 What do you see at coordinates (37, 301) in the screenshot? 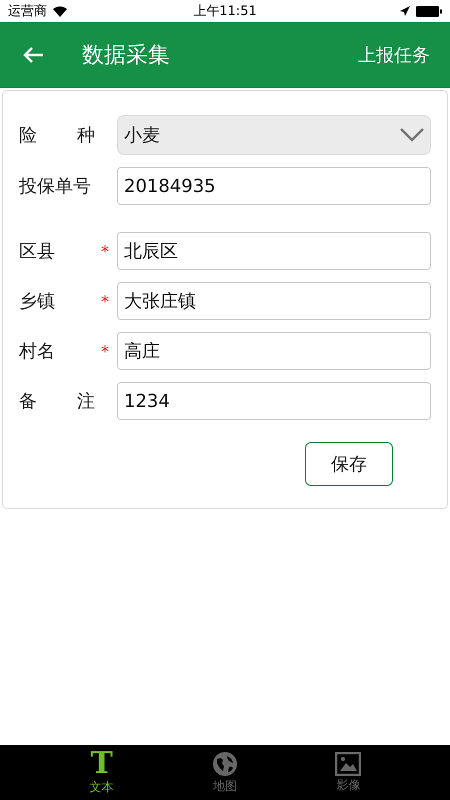
I see `field-label: 乡镇` at bounding box center [37, 301].